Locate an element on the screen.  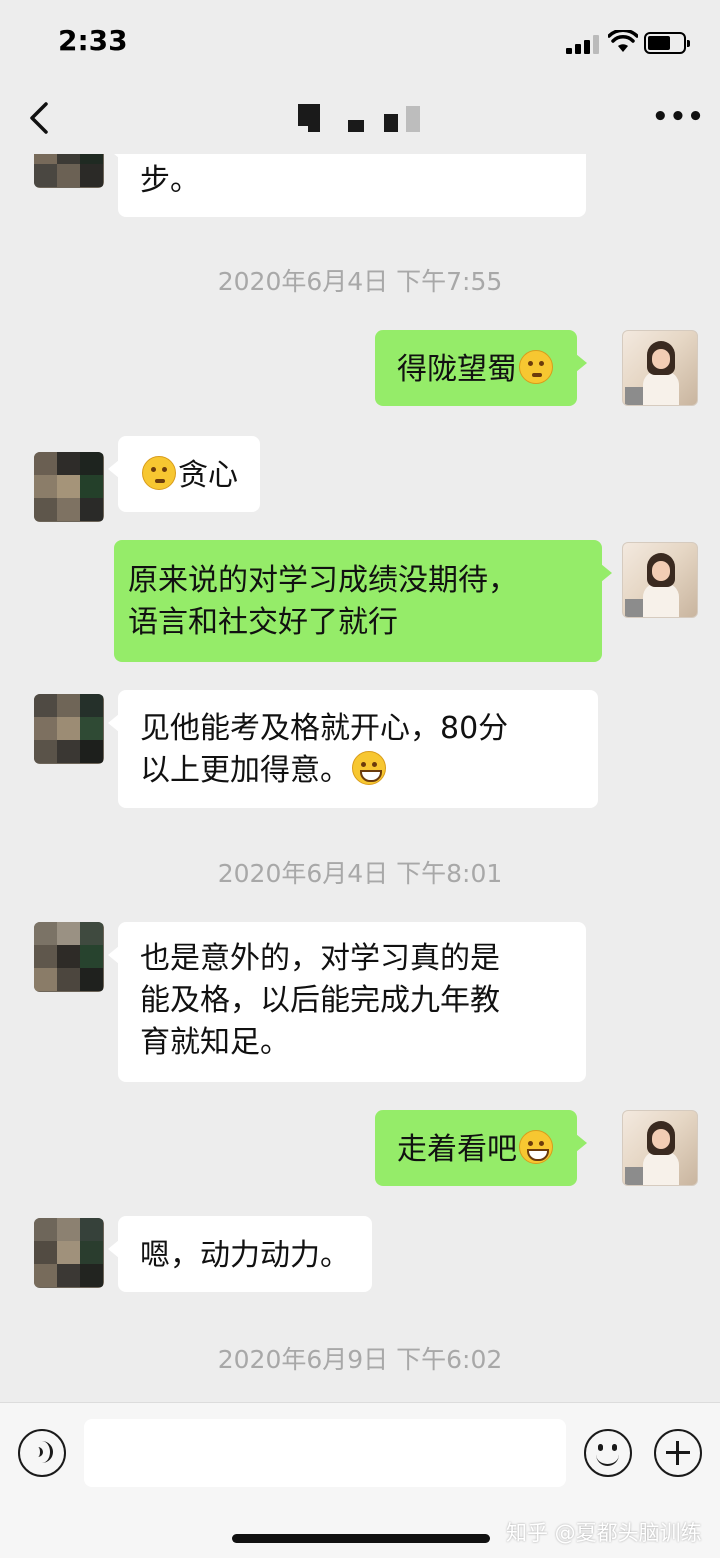
message-bubble-outgoing: 得陇望蜀 is located at coordinates (481, 368).